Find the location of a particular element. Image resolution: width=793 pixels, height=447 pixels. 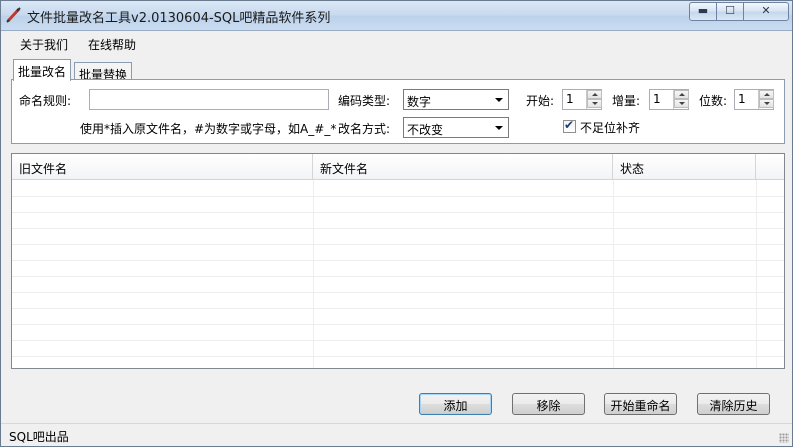

increment-label: 增量: is located at coordinates (626, 101).